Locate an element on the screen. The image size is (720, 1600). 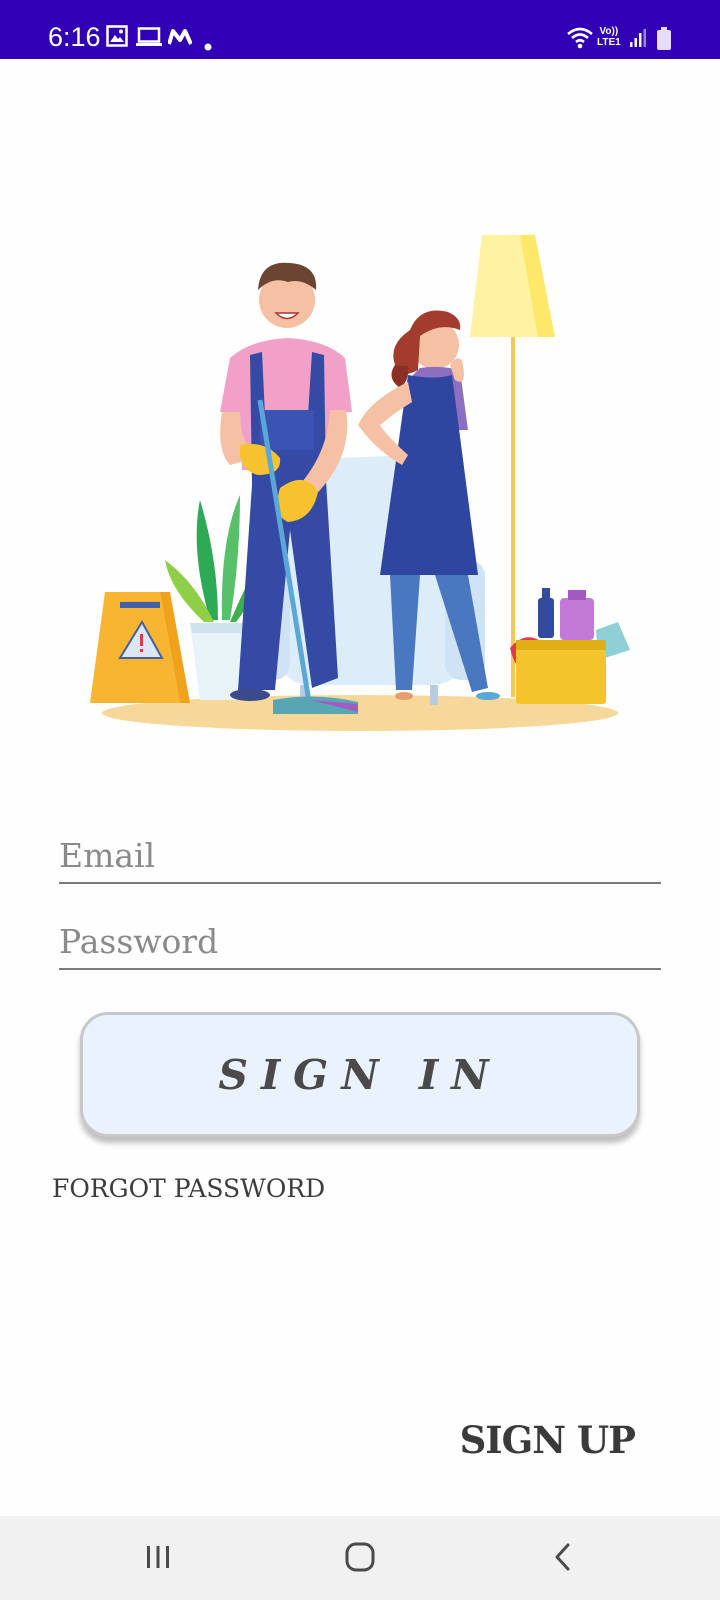
forgot-password-link: FORGOT PASSWORD is located at coordinates (188, 1188).